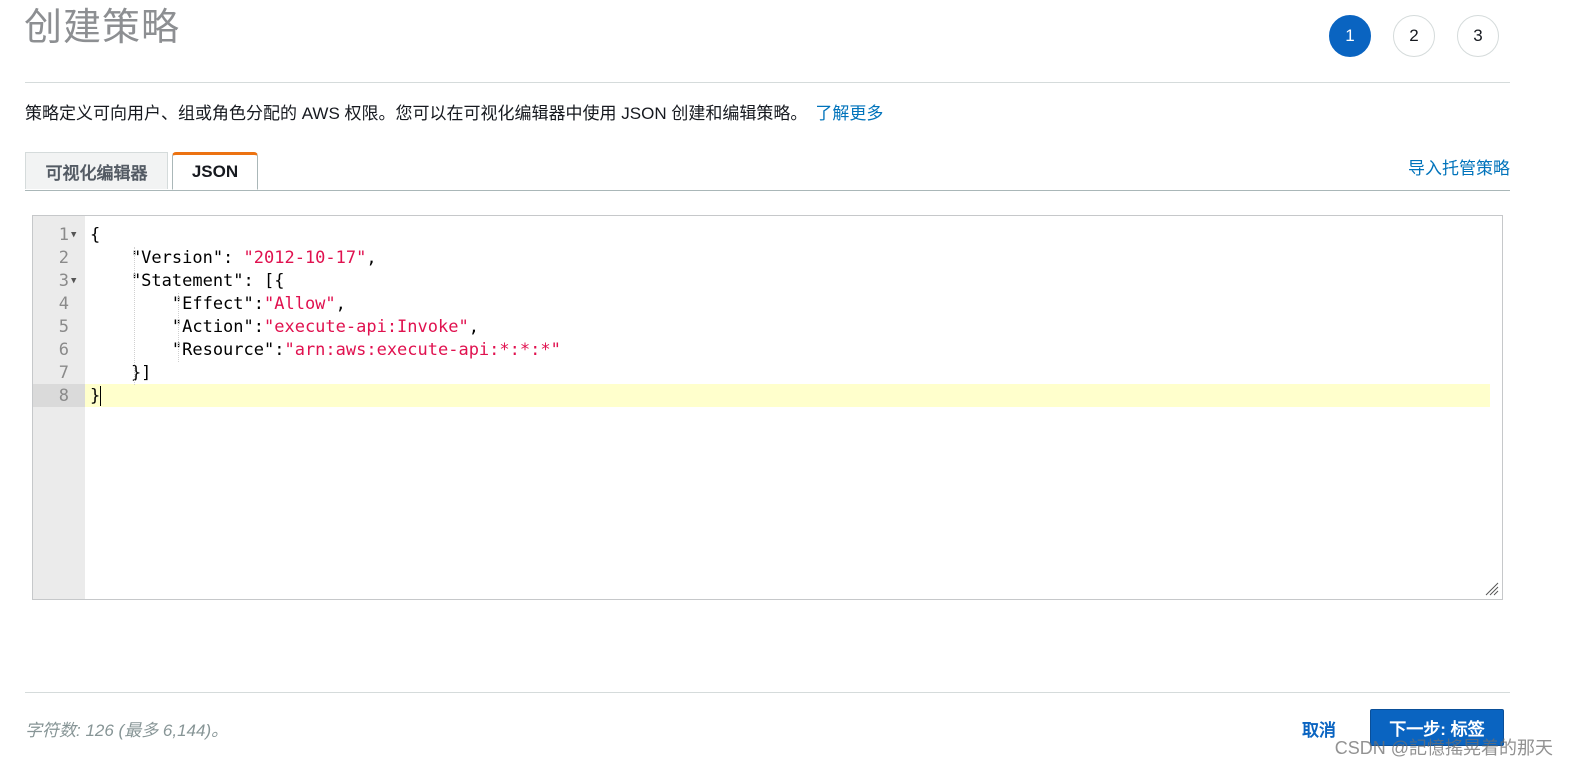 The image size is (1585, 773). I want to click on code-text: {, so click(95, 235).